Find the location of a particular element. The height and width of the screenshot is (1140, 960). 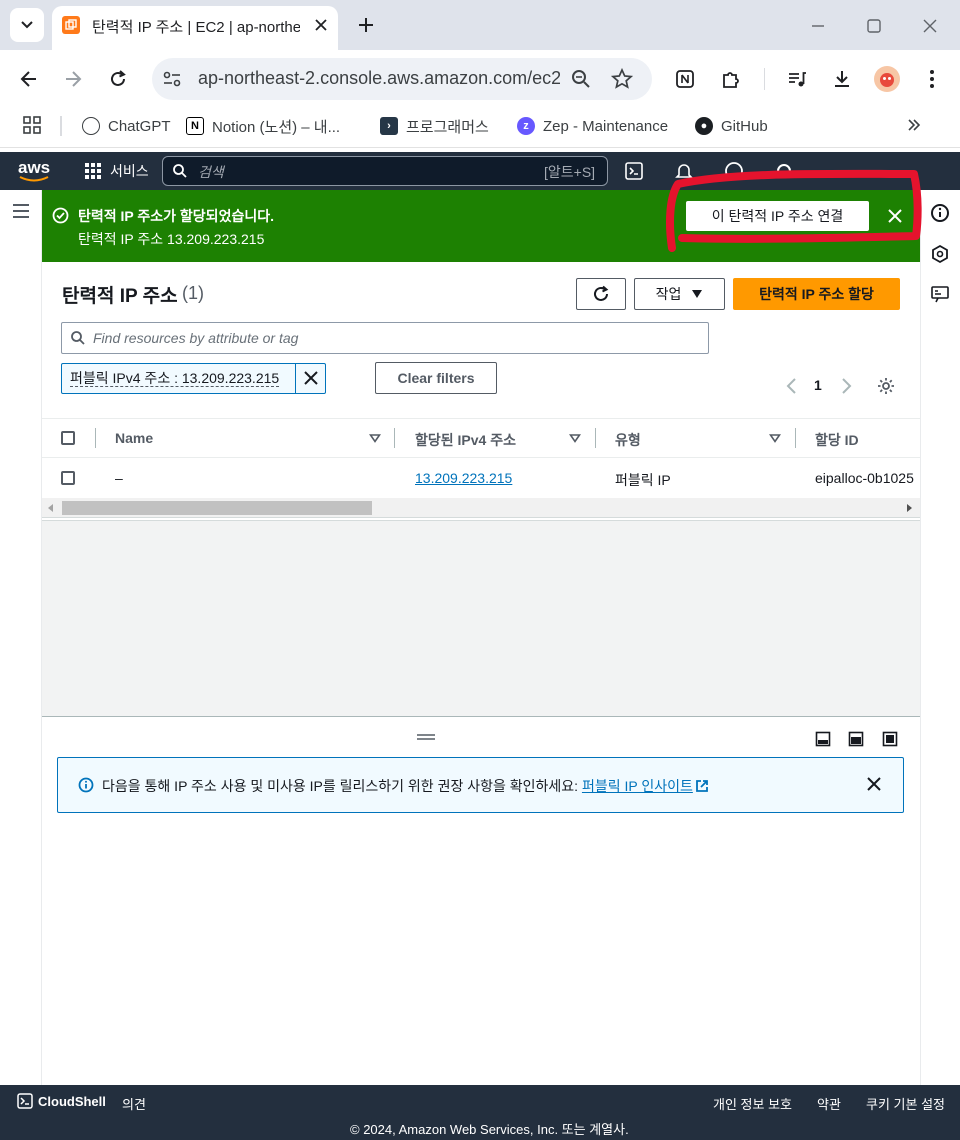

ec2-favicon-icon is located at coordinates (71, 25).